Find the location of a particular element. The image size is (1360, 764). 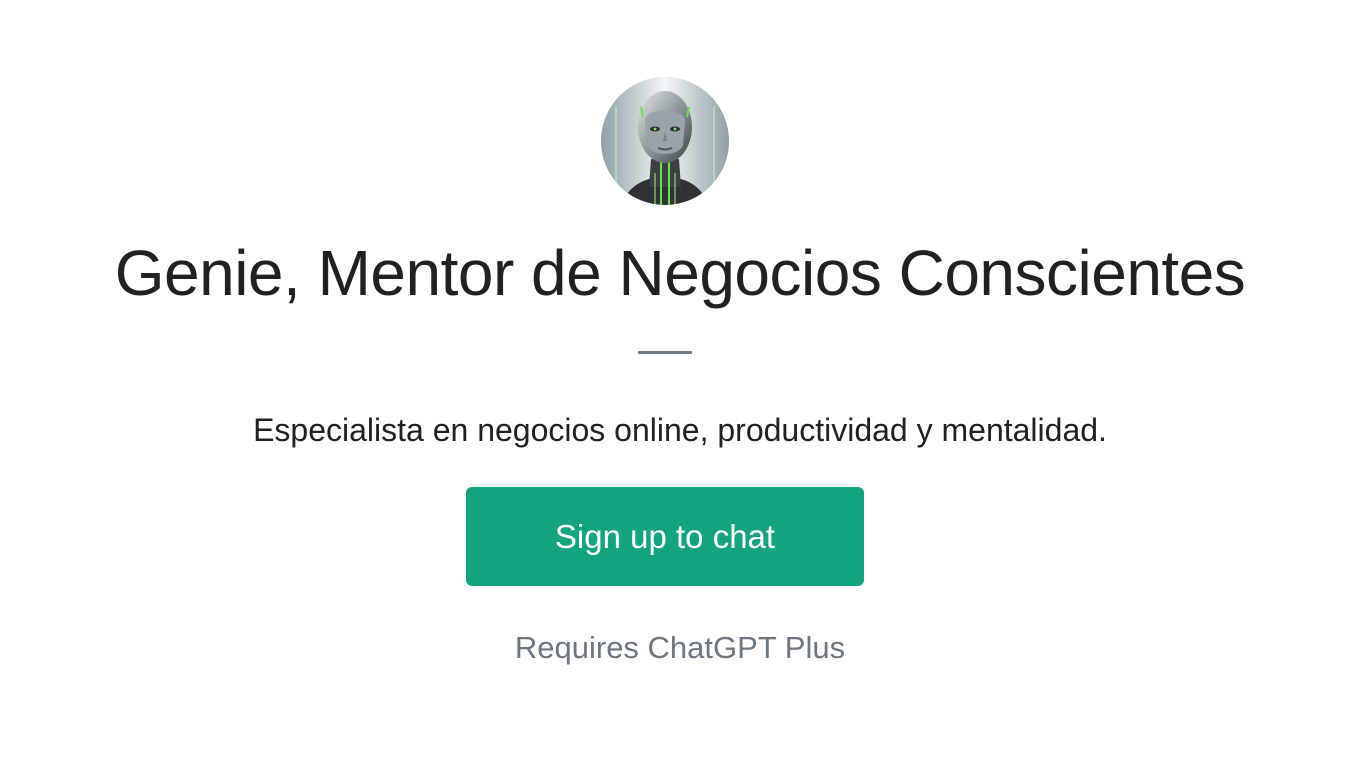

robot-portrait-icon is located at coordinates (665, 141).